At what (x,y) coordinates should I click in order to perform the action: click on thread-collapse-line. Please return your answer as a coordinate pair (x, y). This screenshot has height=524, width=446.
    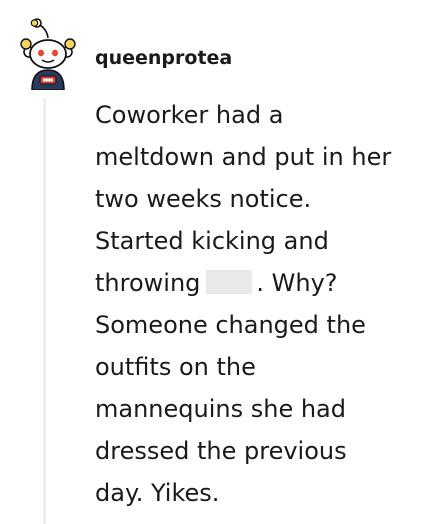
    Looking at the image, I should click on (44, 311).